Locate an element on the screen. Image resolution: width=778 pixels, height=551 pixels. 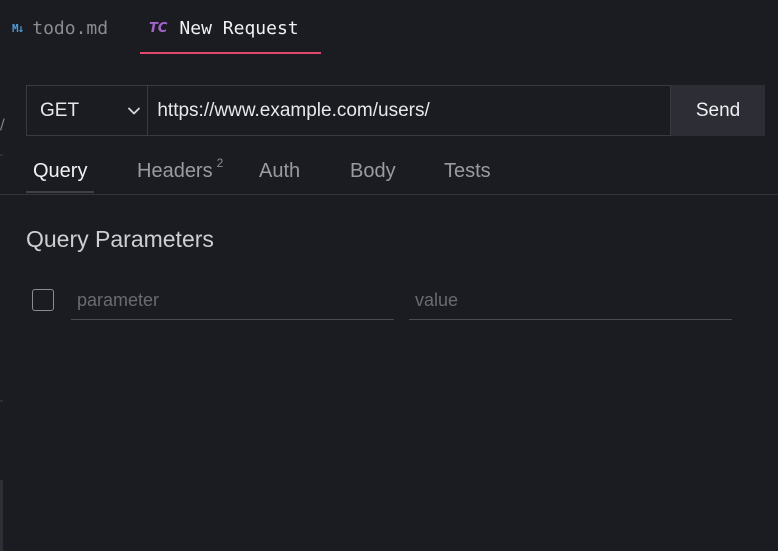
tab-todo-md: M↓ todo.md is located at coordinates (60, 28).